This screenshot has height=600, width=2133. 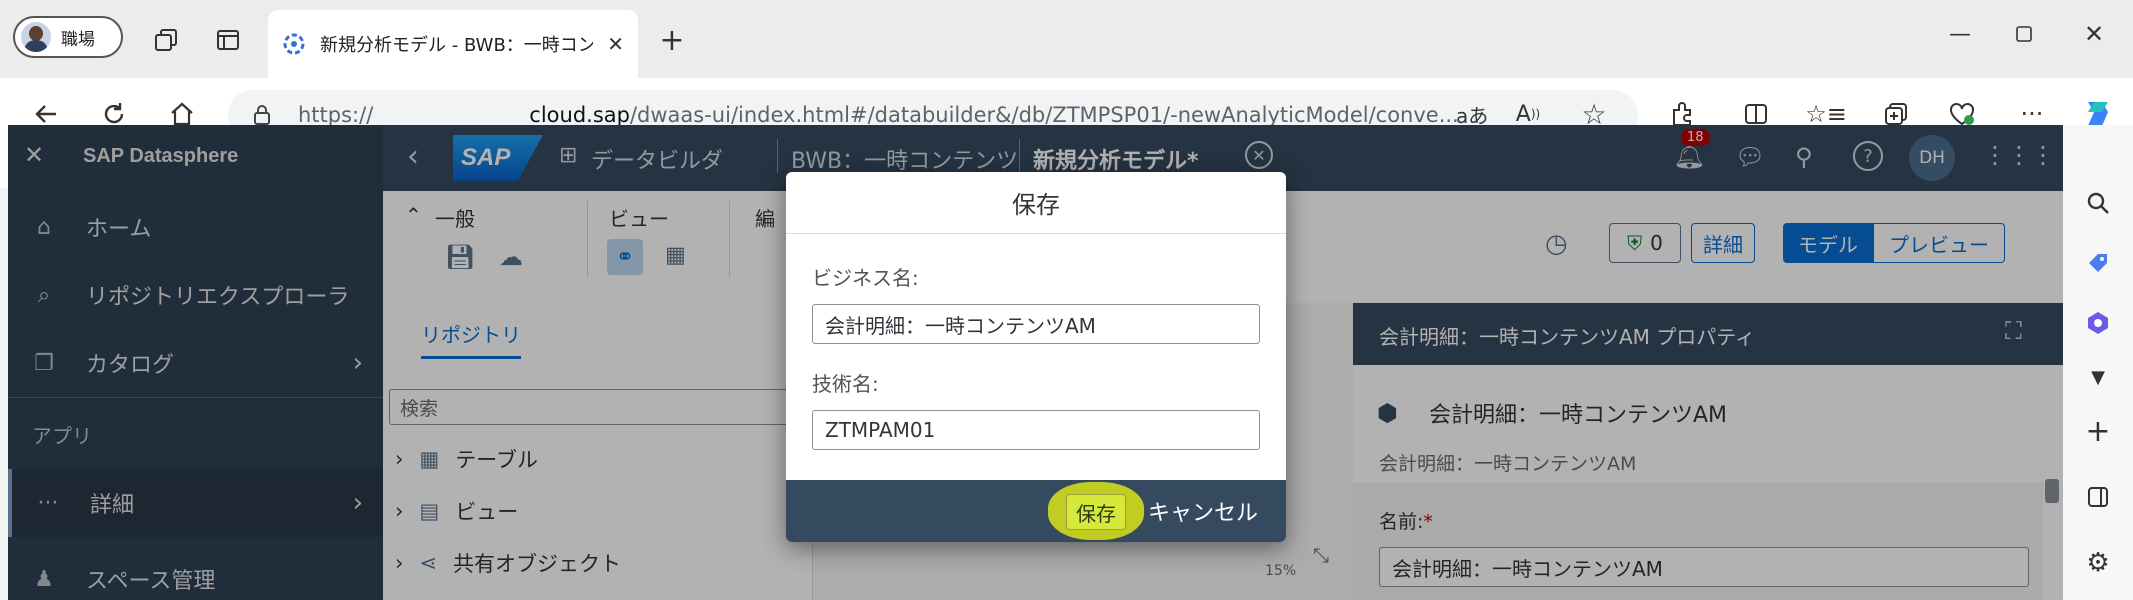 I want to click on url-domain: cloud.sap, so click(x=579, y=115).